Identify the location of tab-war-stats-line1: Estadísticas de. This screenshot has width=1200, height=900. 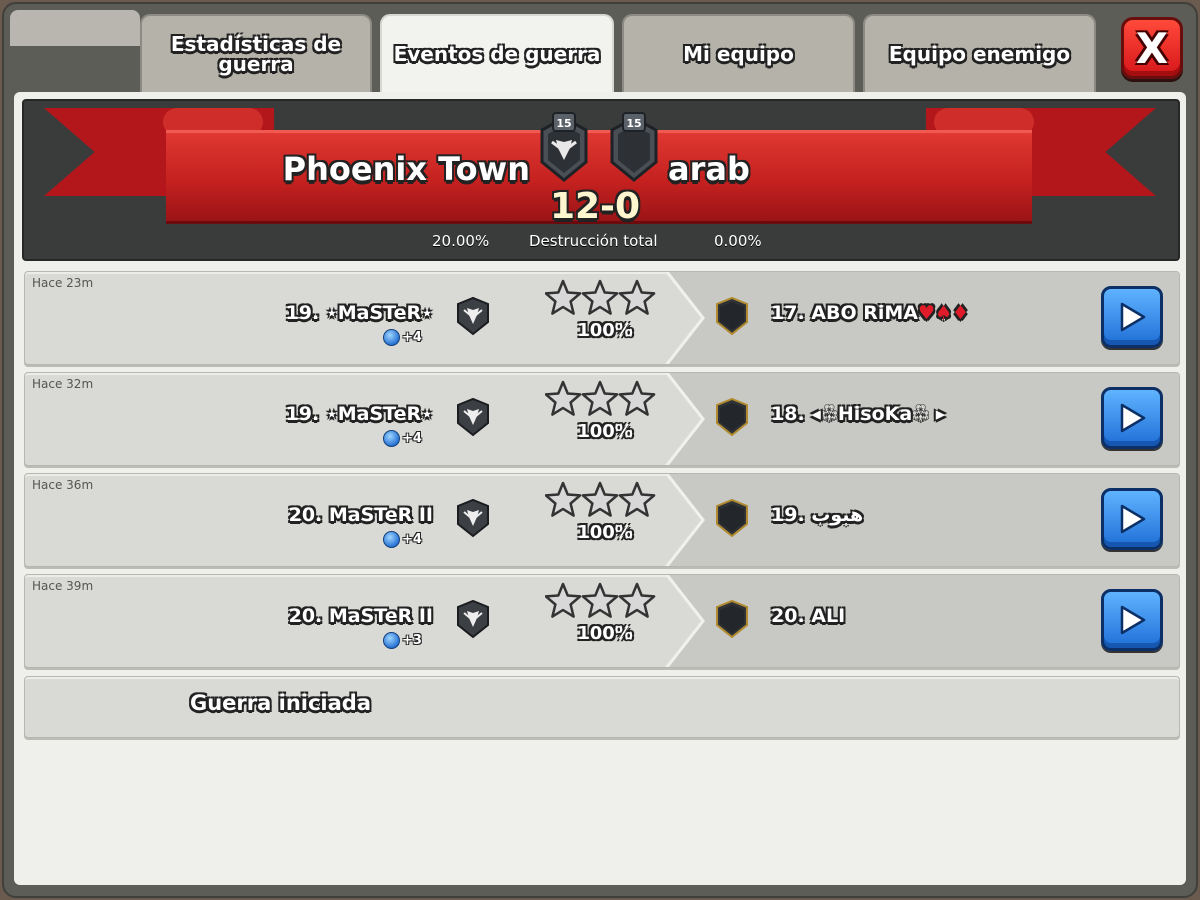
(256, 44).